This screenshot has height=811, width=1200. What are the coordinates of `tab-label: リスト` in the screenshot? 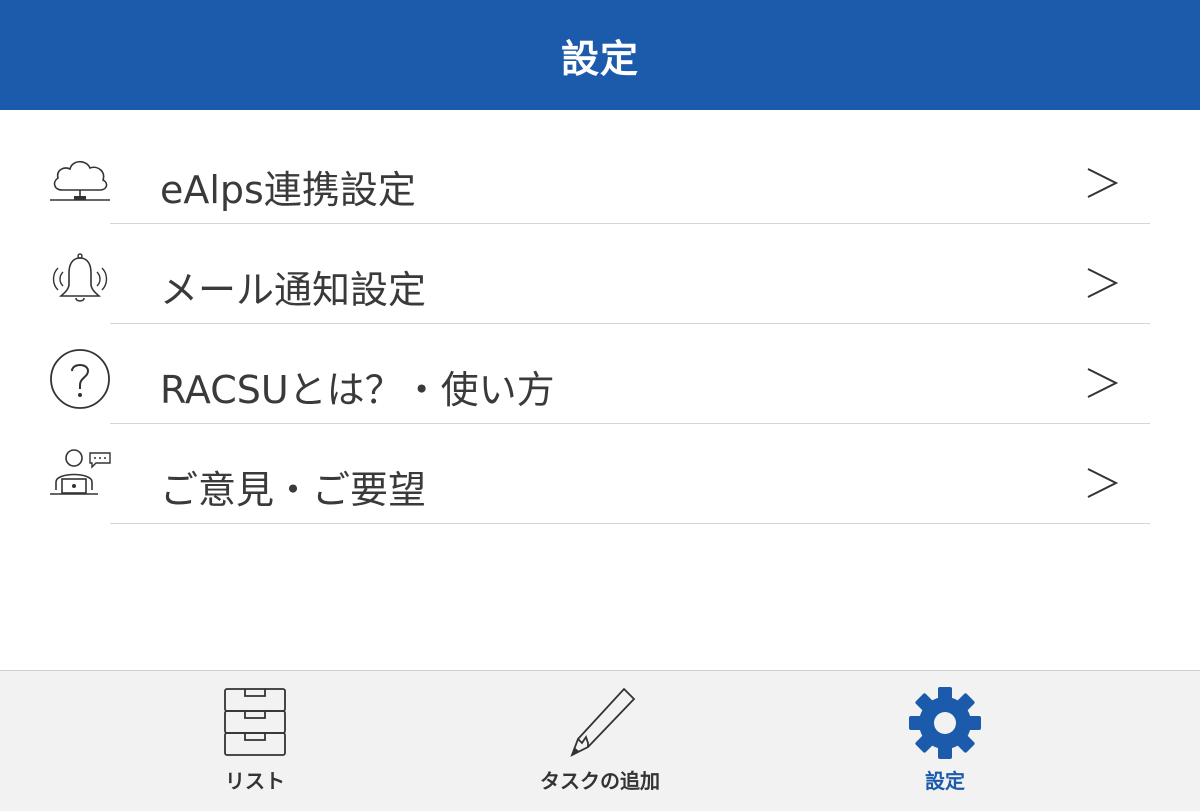 It's located at (255, 781).